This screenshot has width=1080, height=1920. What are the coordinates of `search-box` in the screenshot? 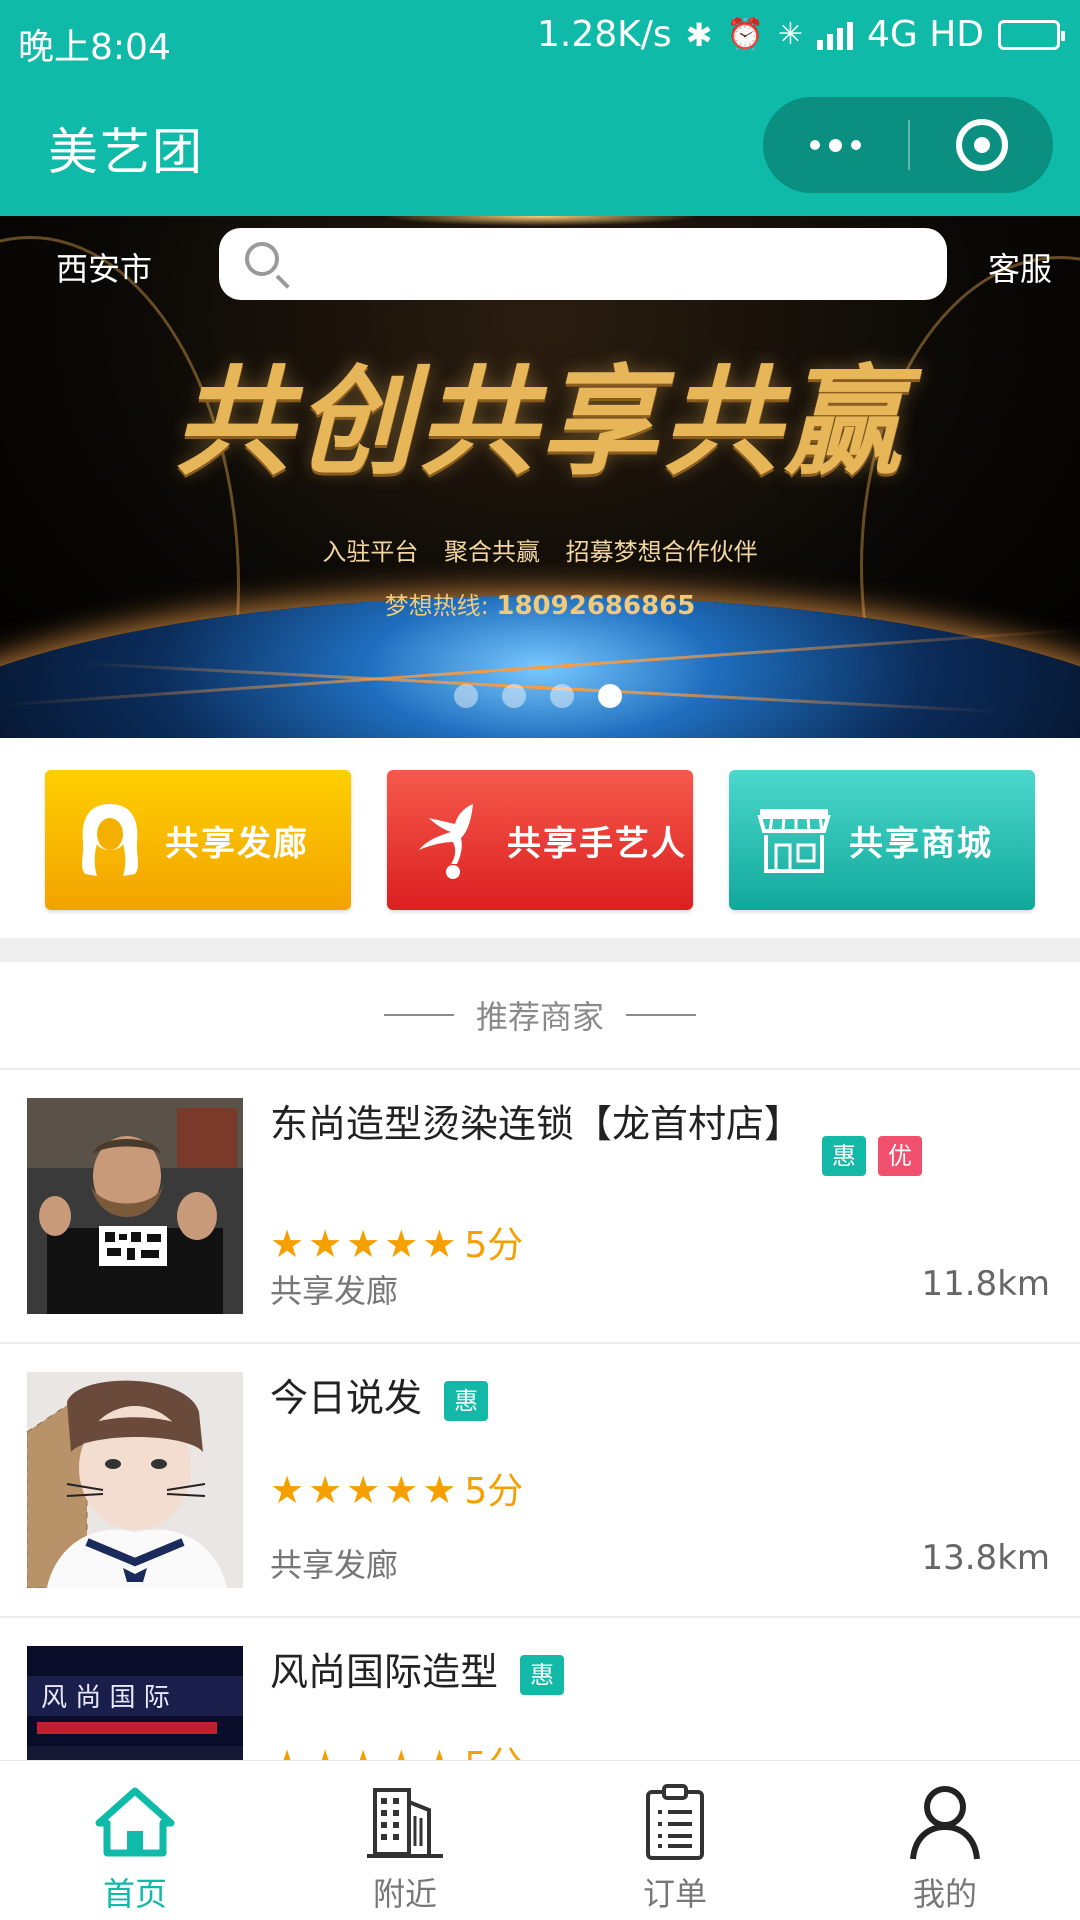 It's located at (583, 264).